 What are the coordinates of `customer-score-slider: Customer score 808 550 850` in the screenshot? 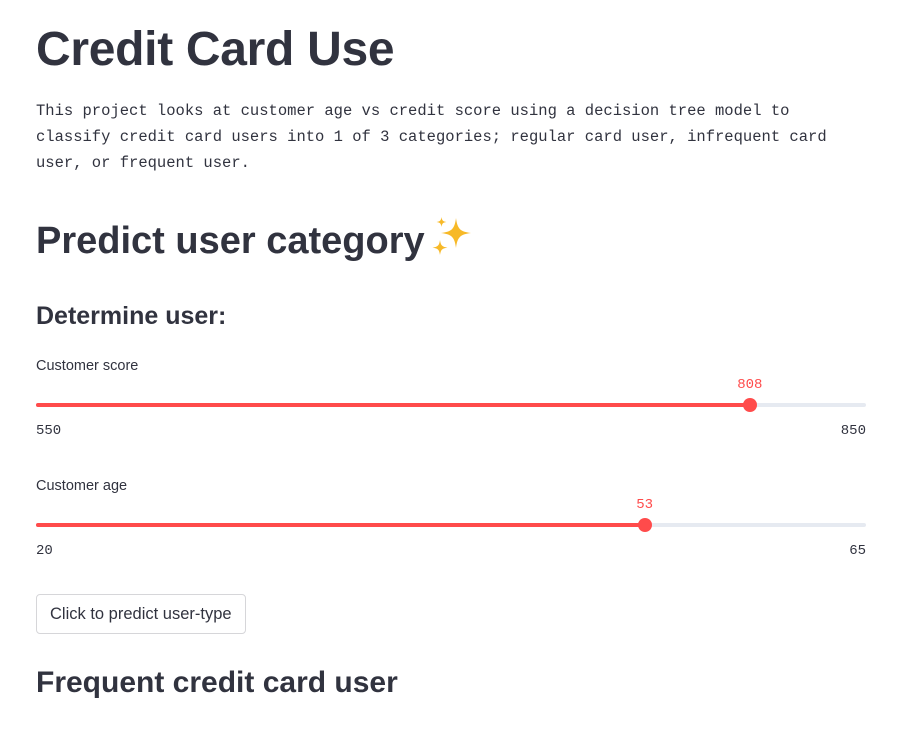 It's located at (451, 407).